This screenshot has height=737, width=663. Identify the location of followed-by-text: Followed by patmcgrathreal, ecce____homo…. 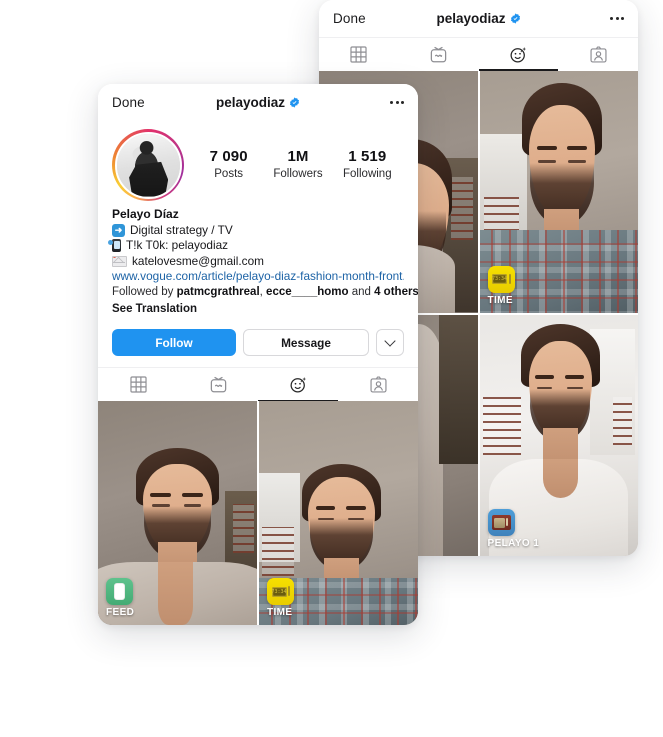
(265, 293).